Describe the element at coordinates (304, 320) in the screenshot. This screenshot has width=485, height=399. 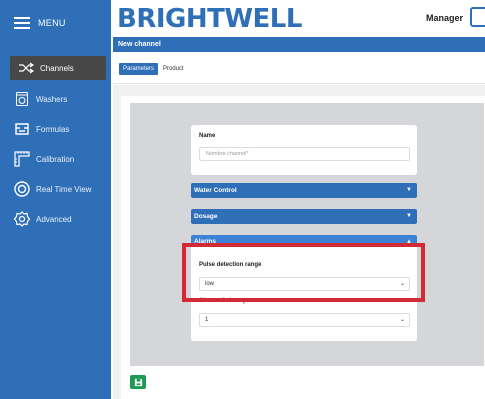
I see `alarm-wait-select: 1 ⌄` at that location.